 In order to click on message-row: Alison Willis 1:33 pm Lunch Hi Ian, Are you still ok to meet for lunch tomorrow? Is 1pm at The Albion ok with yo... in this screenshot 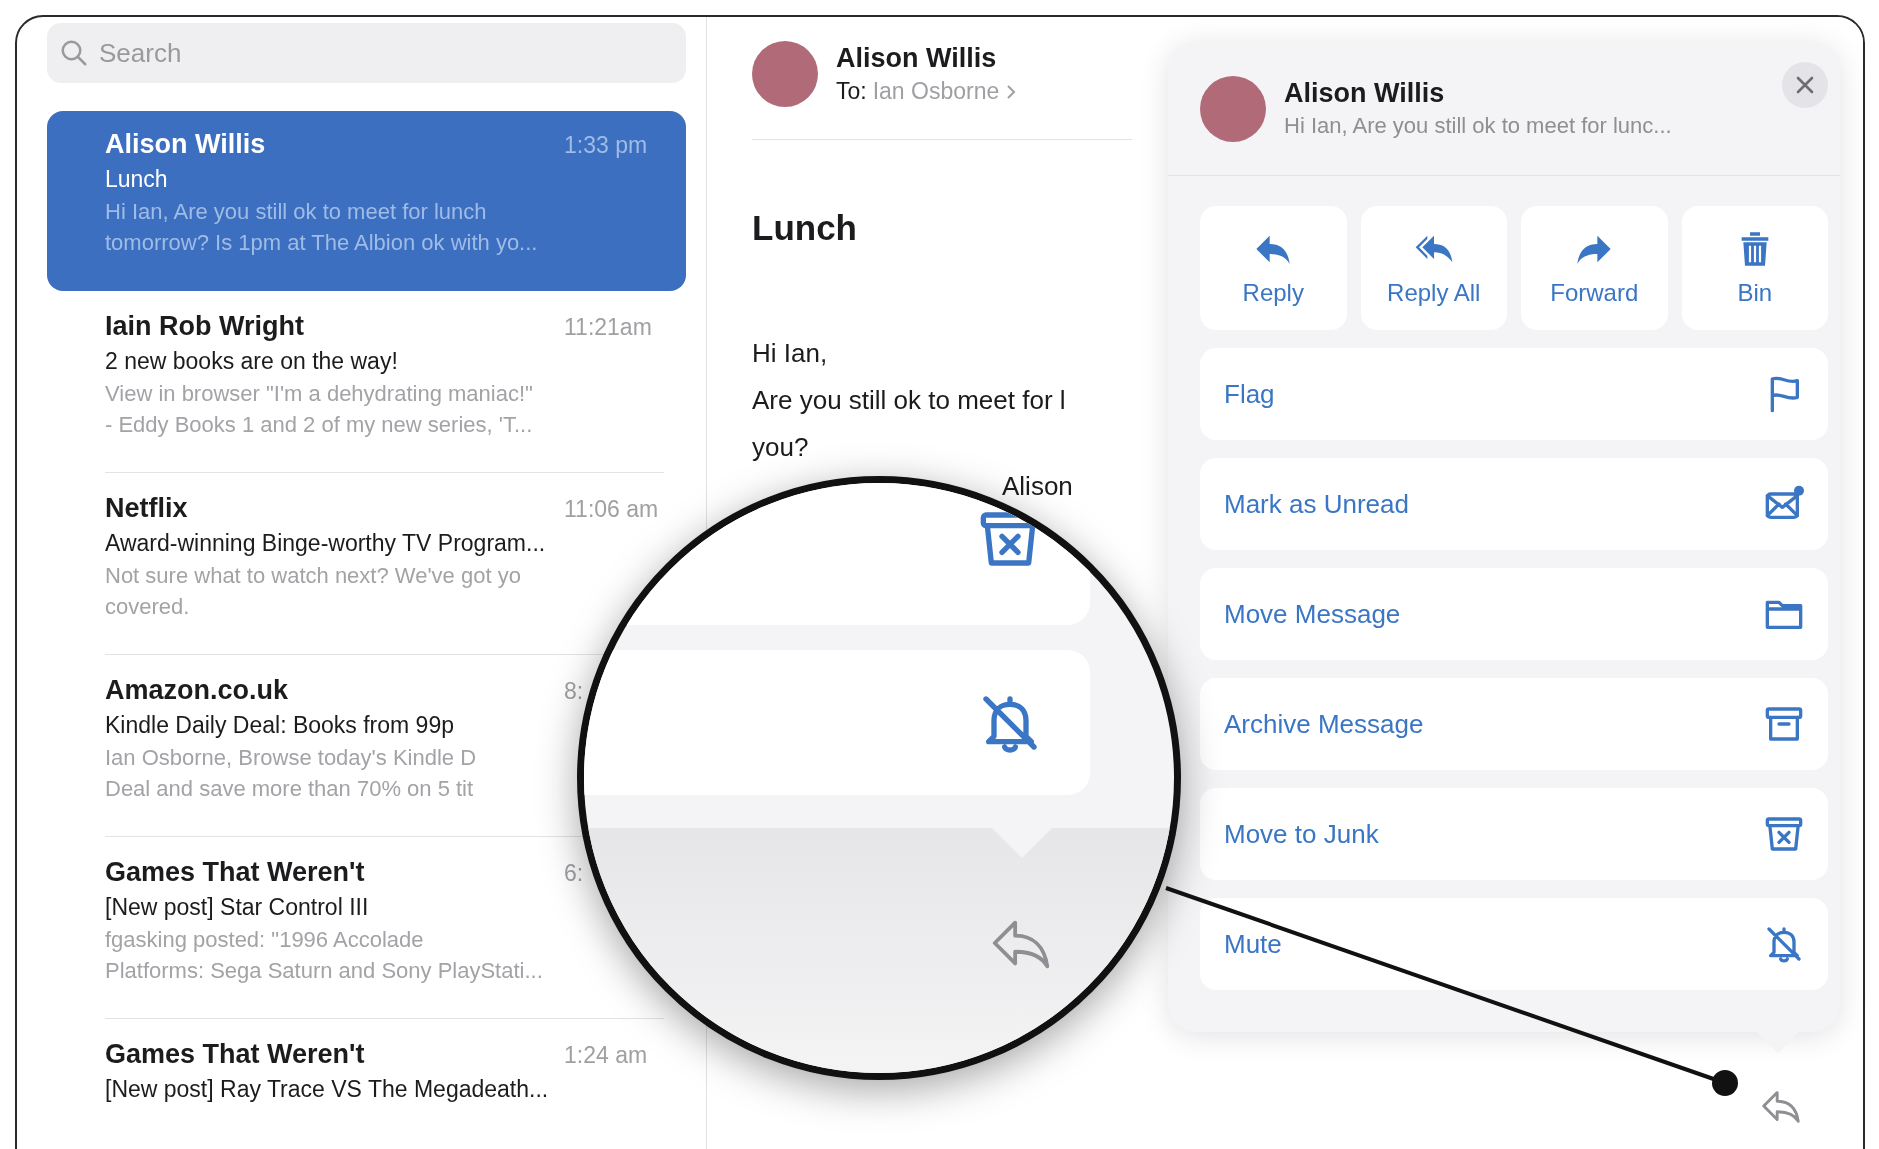, I will do `click(366, 201)`.